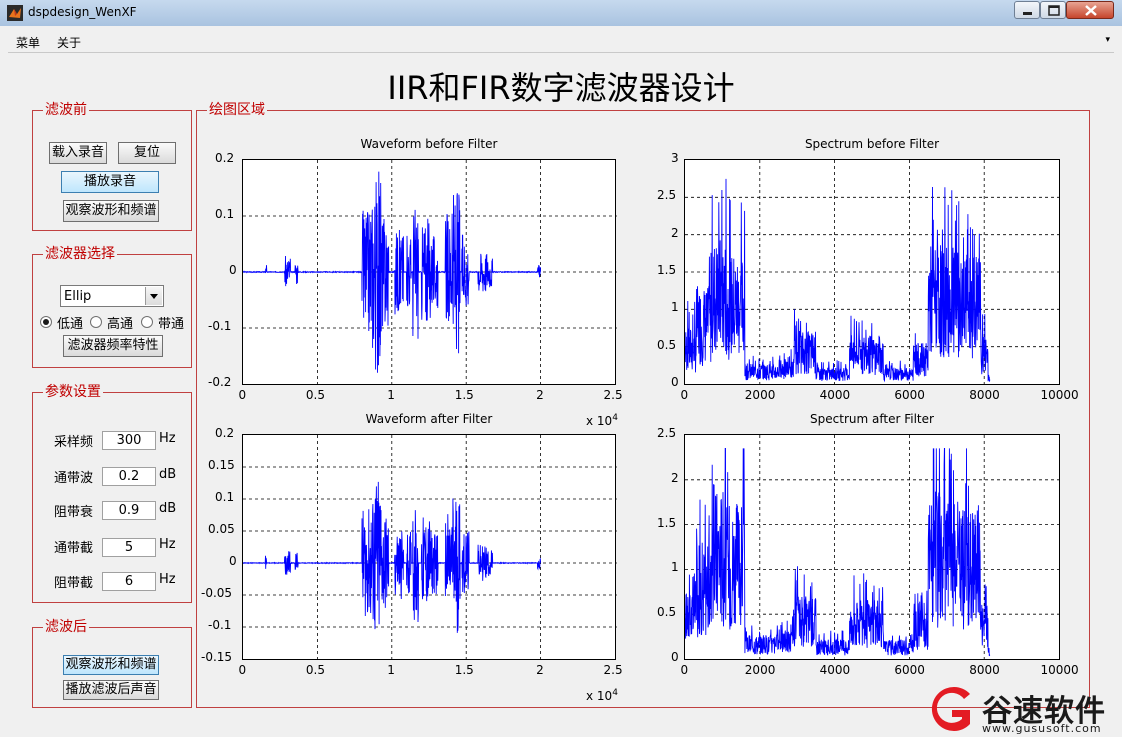  What do you see at coordinates (950, 709) in the screenshot?
I see `gususoft-logo-icon` at bounding box center [950, 709].